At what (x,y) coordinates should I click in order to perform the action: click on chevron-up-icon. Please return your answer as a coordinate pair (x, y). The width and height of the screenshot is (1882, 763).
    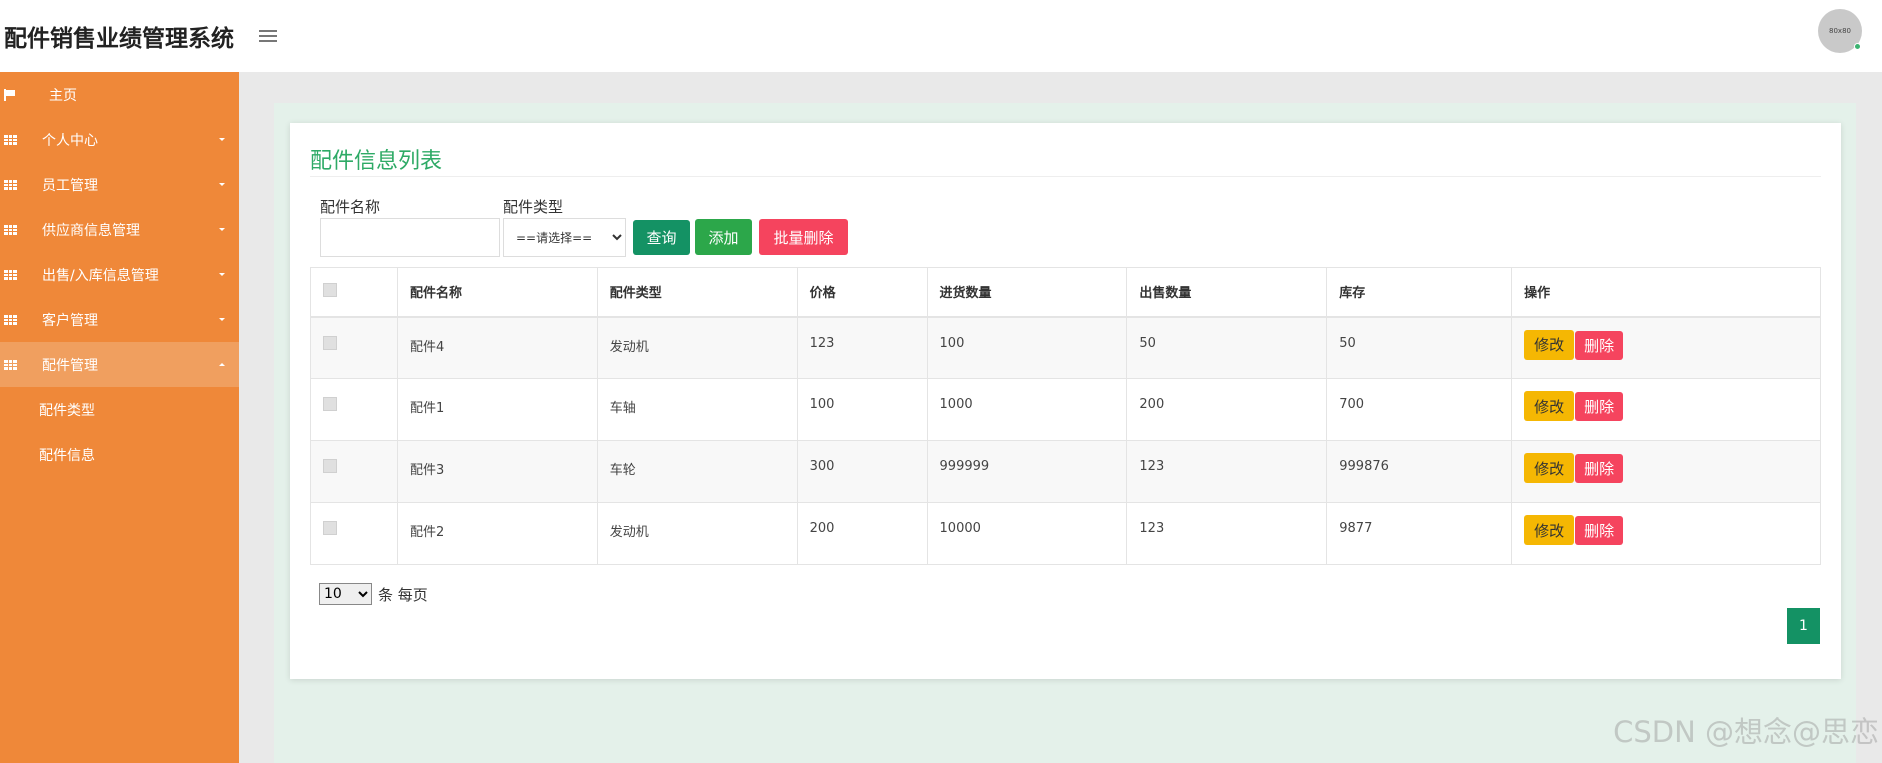
    Looking at the image, I should click on (222, 364).